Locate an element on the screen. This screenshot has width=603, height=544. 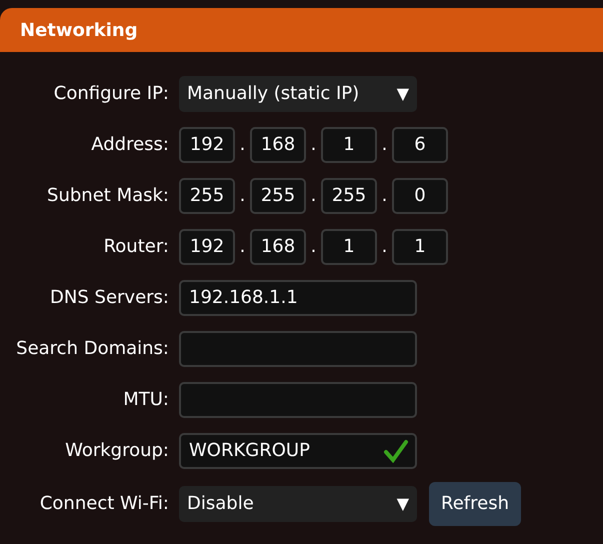
panel-title: Networking is located at coordinates (79, 30).